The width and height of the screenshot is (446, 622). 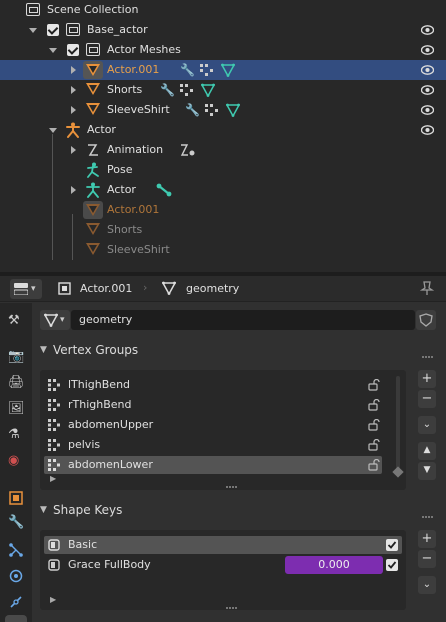 What do you see at coordinates (223, 110) in the screenshot?
I see `outliner-row-sleeveshirt: SleeveShirt 🔧` at bounding box center [223, 110].